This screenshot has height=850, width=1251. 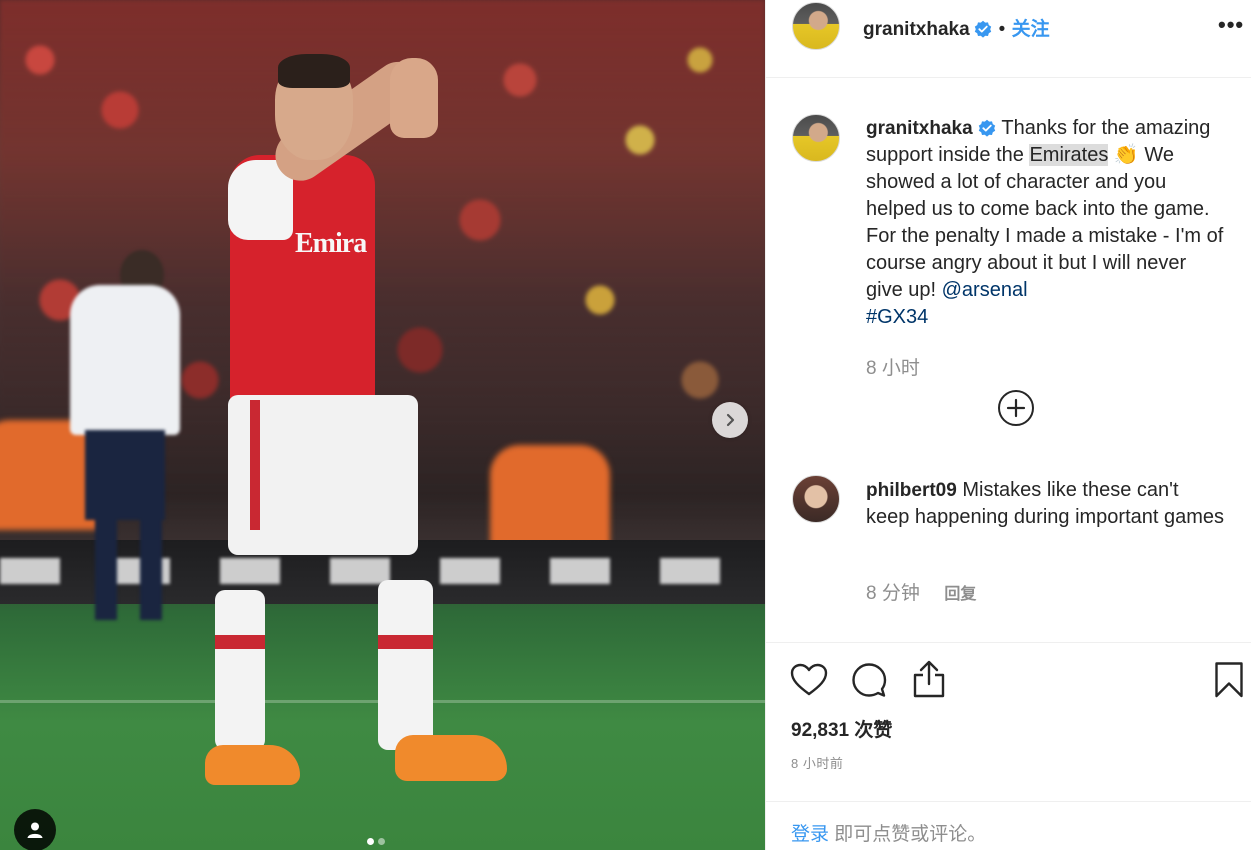 I want to click on save-button, so click(x=1229, y=682).